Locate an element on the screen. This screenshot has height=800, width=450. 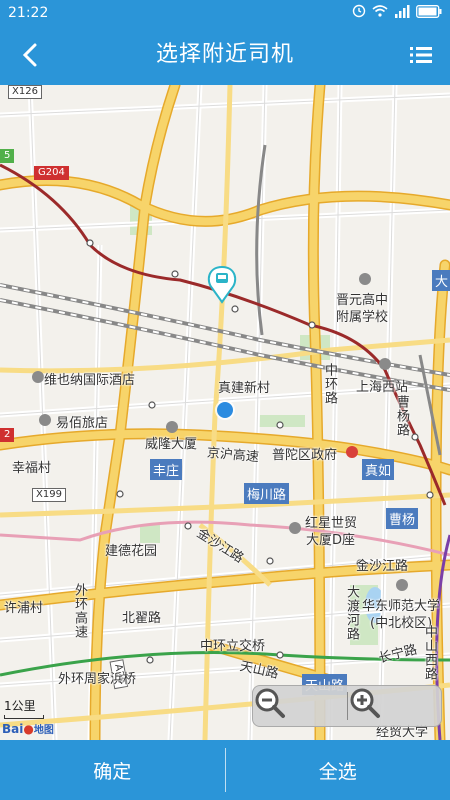
district-label: 大 is located at coordinates (441, 280).